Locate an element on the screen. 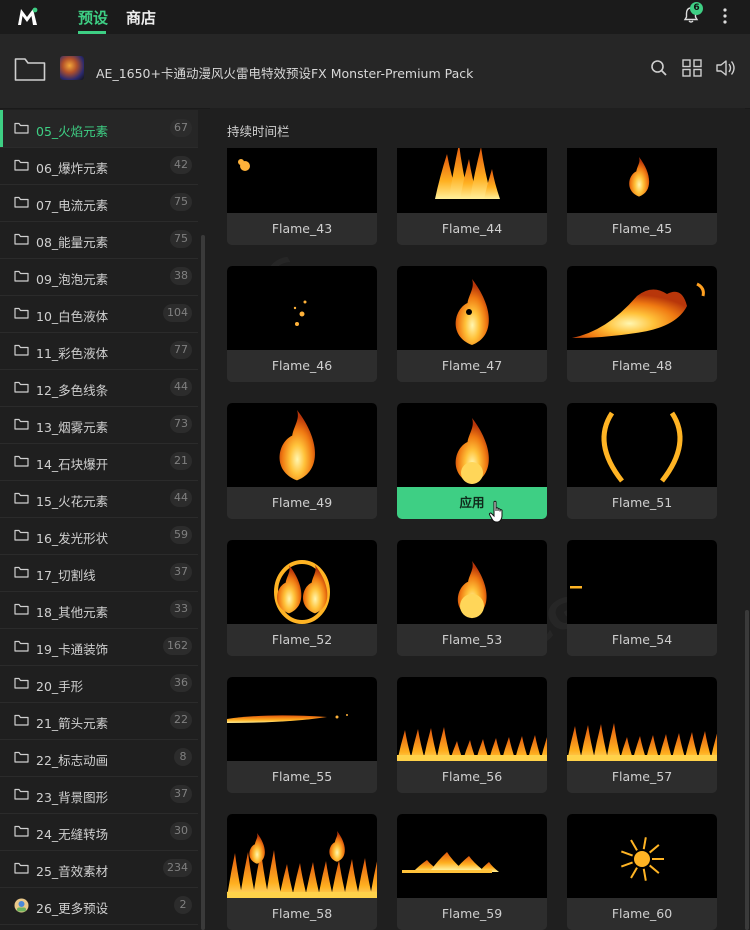 This screenshot has width=750, height=930. sidebar-item-label: 05_火焰元素 is located at coordinates (72, 131).